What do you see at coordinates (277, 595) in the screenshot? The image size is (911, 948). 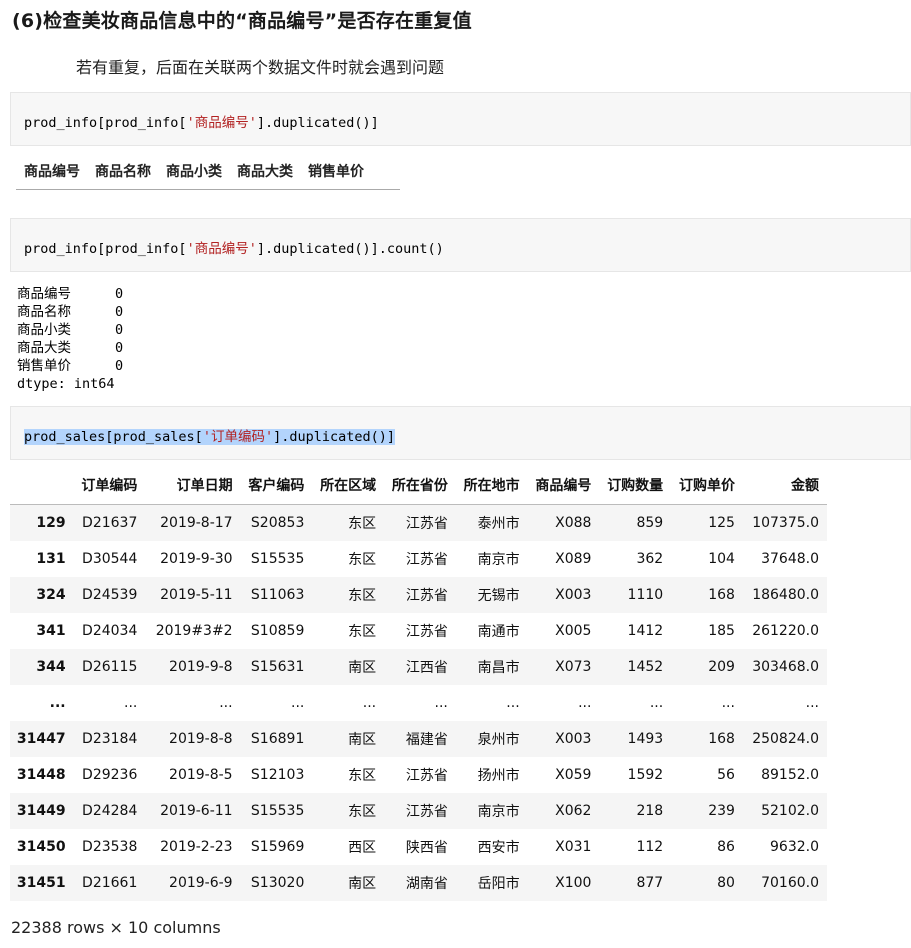 I see `table-cell: S11063` at bounding box center [277, 595].